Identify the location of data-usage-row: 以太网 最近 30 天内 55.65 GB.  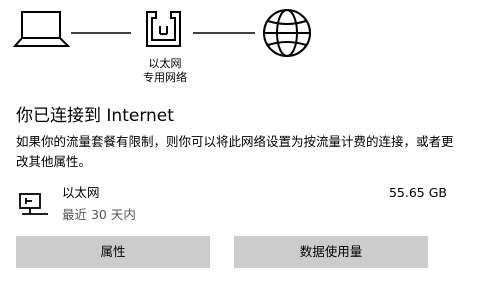
(231, 204).